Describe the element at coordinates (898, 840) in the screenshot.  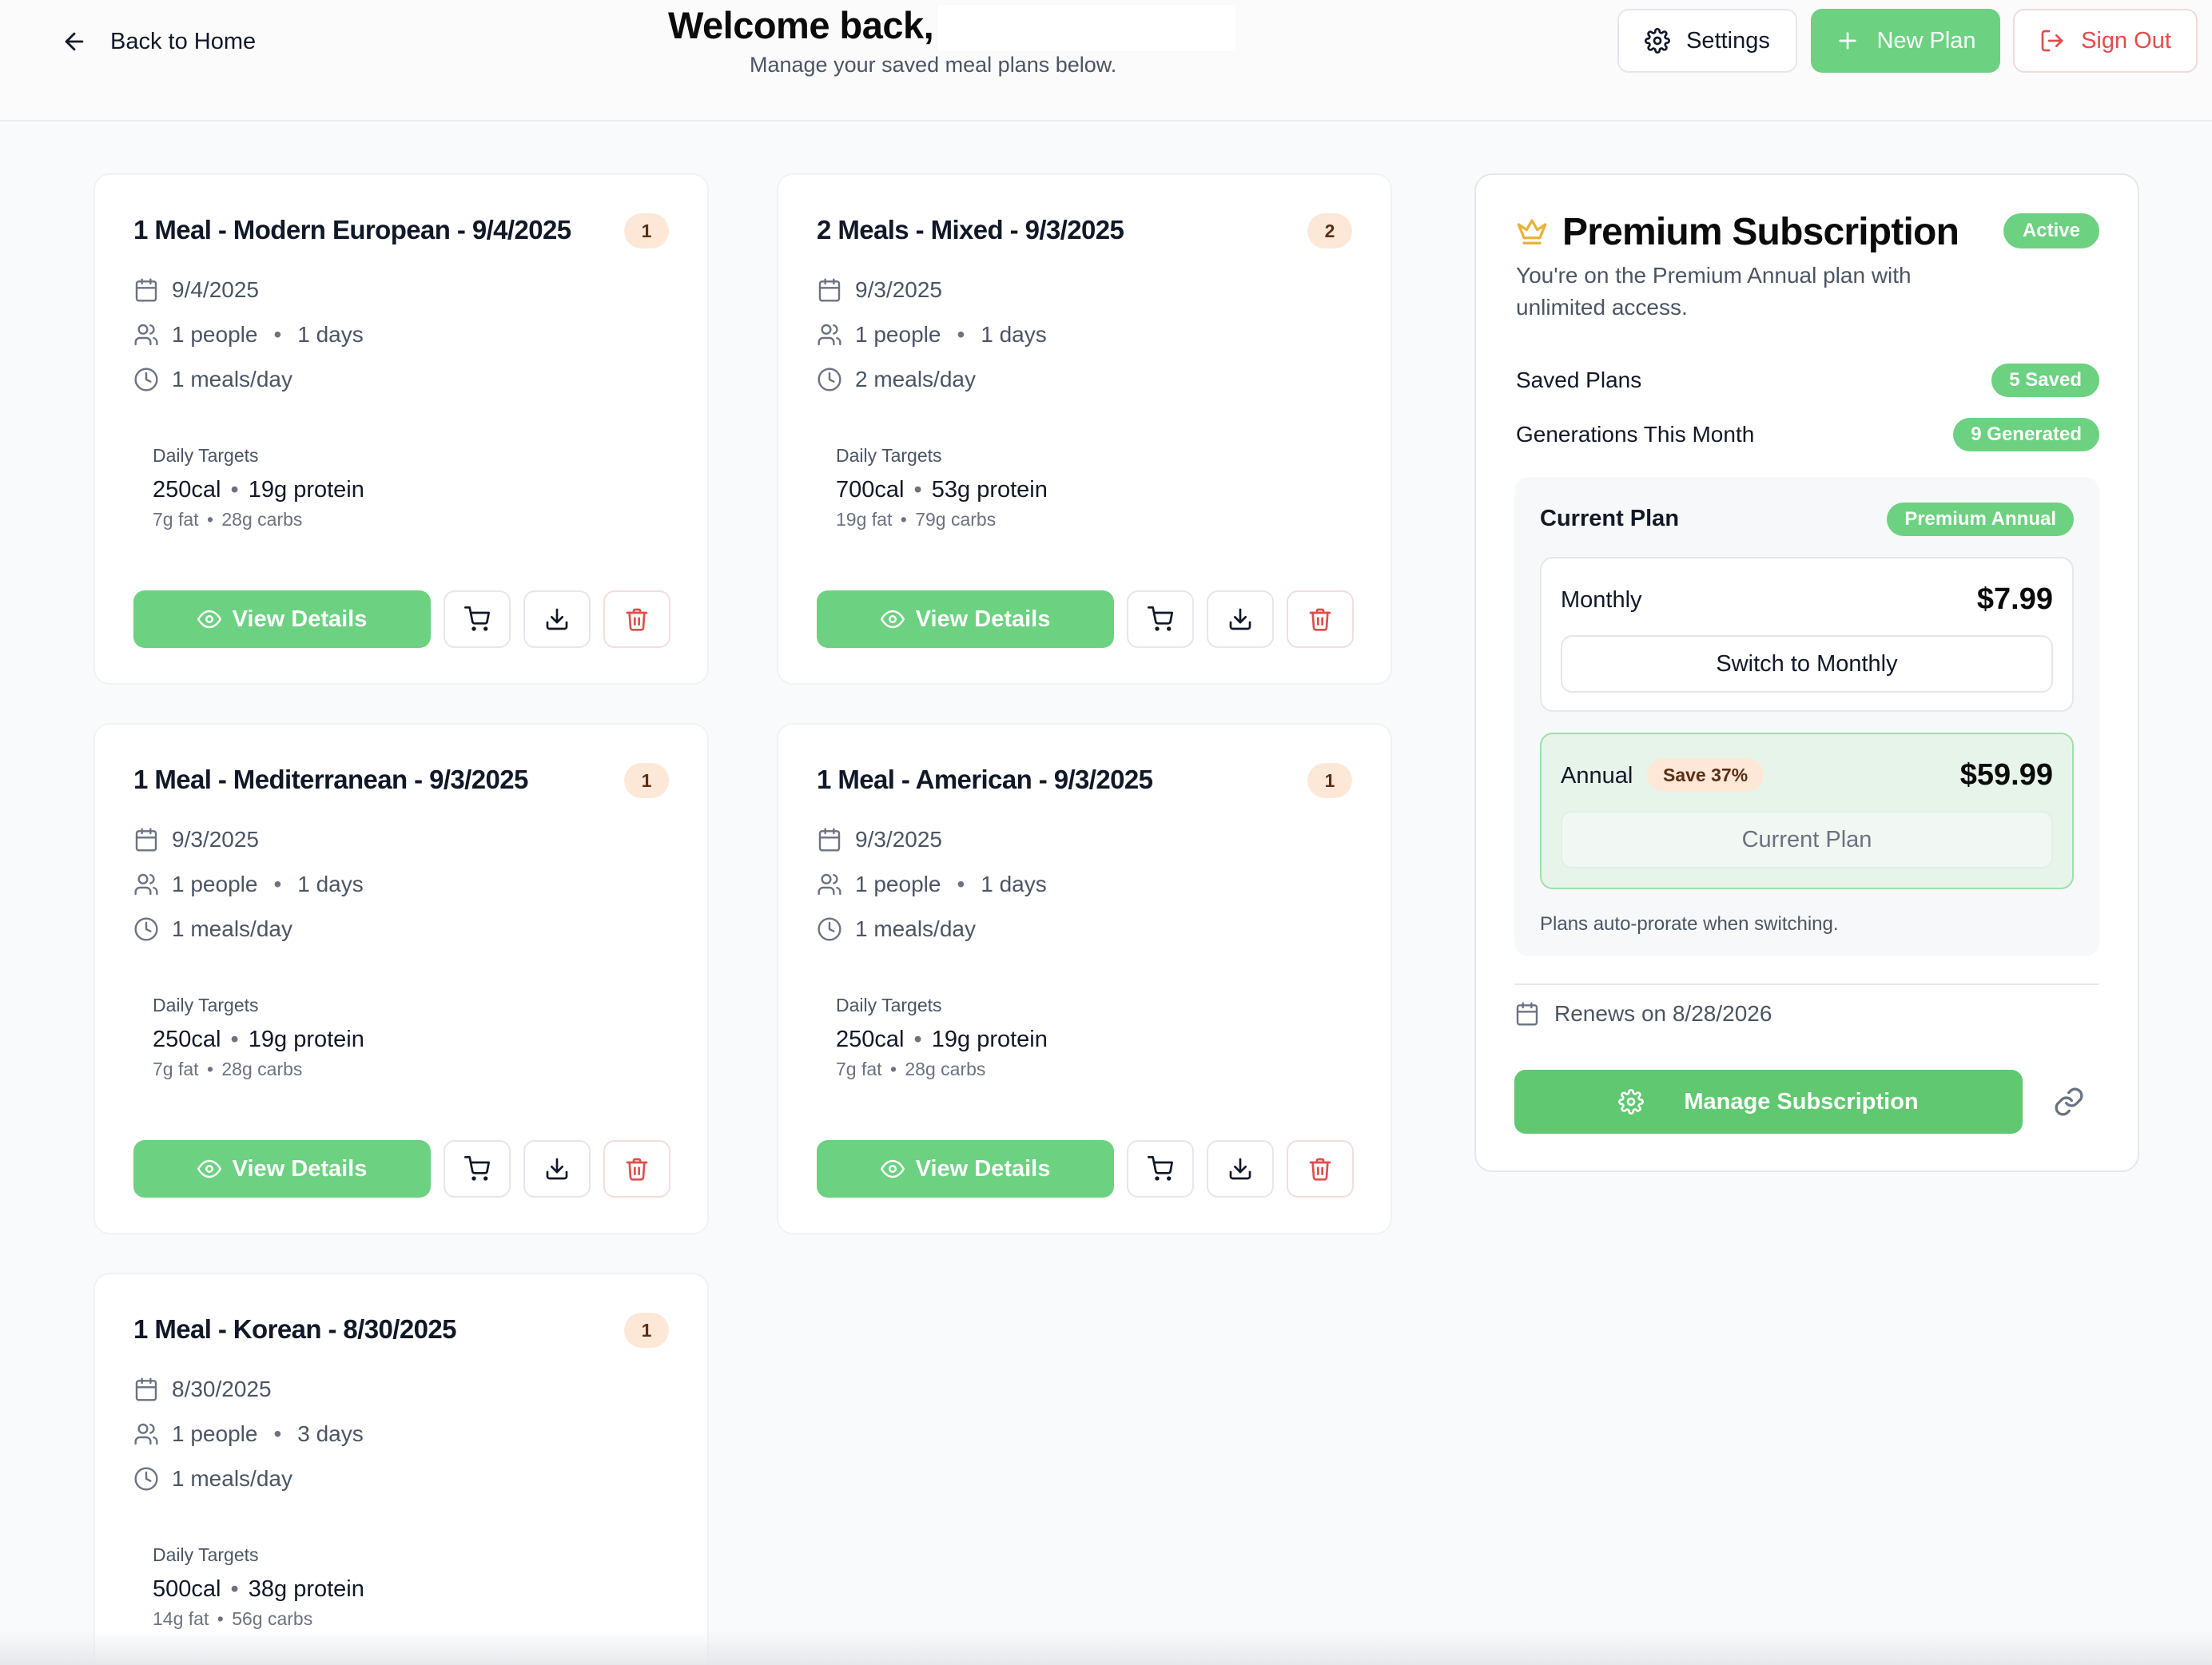
I see `plan-date: 9/3/2025` at that location.